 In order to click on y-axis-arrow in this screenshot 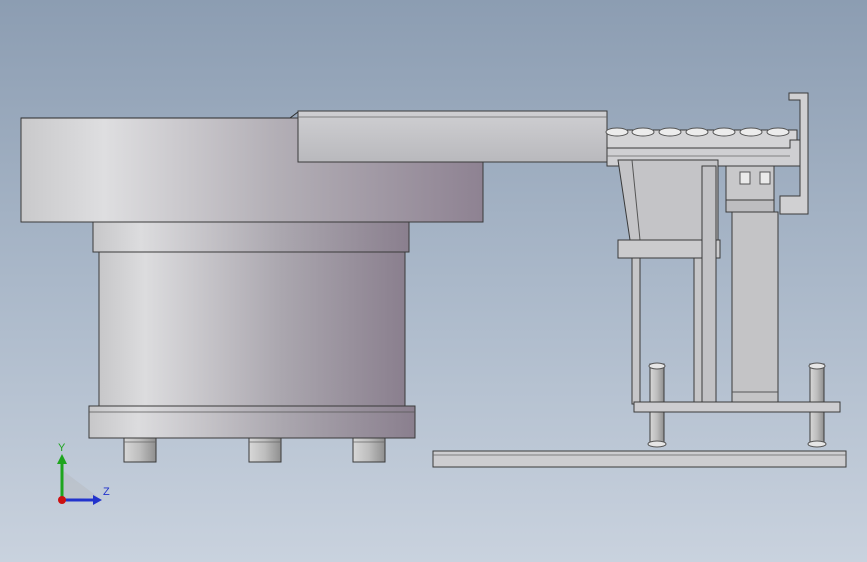, I will do `click(62, 459)`.